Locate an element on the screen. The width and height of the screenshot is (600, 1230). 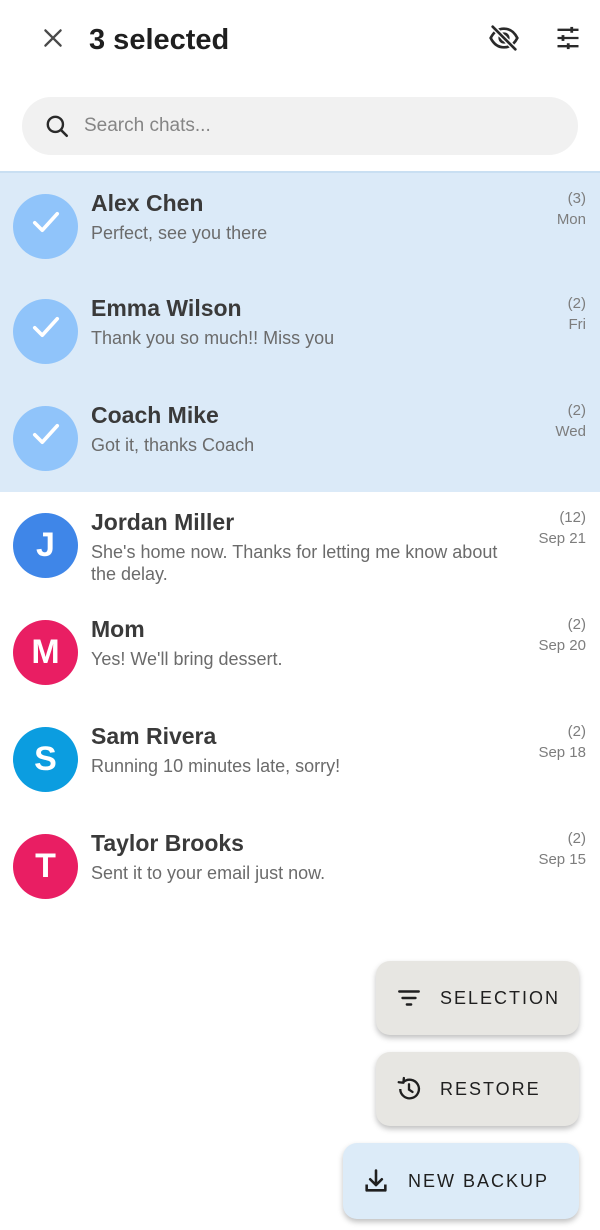
contact-name: Taylor Brooks is located at coordinates (167, 843).